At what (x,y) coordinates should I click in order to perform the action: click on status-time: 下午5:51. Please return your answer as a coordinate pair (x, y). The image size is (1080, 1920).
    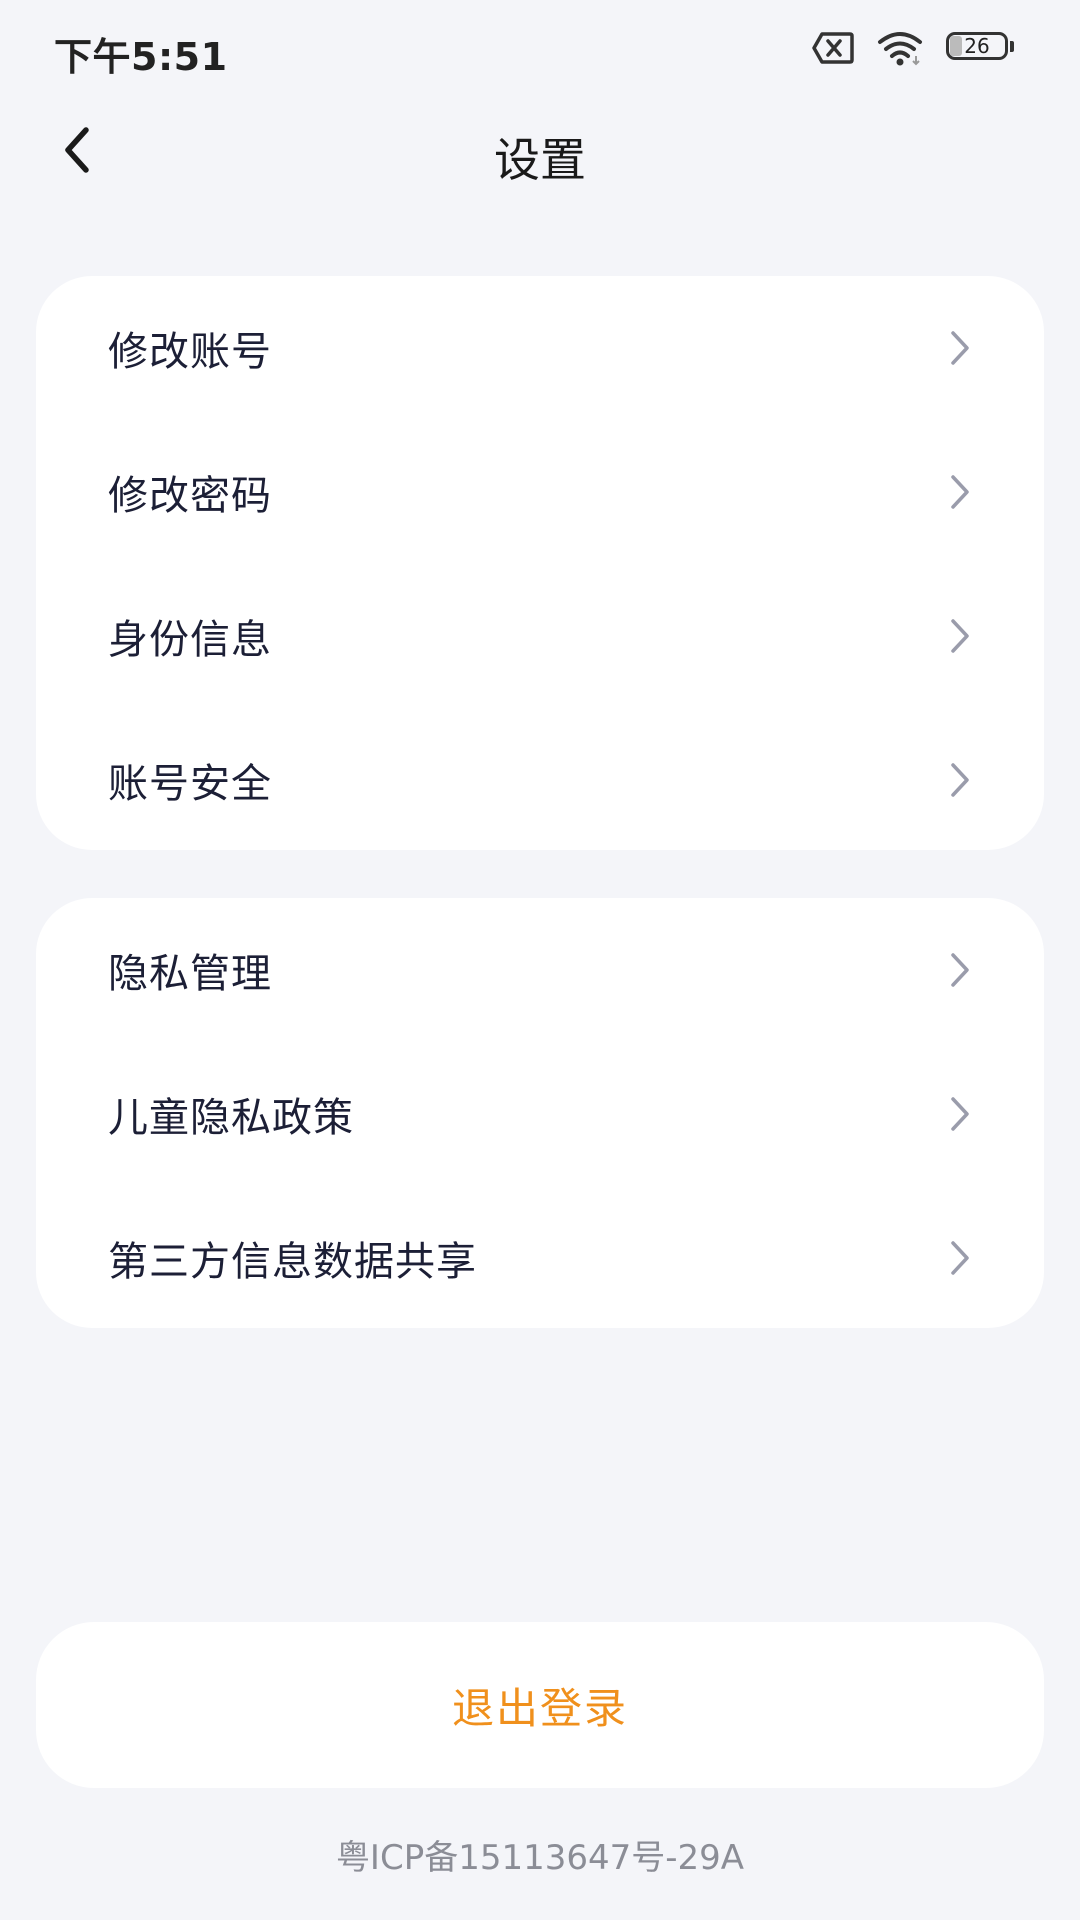
    Looking at the image, I should click on (141, 57).